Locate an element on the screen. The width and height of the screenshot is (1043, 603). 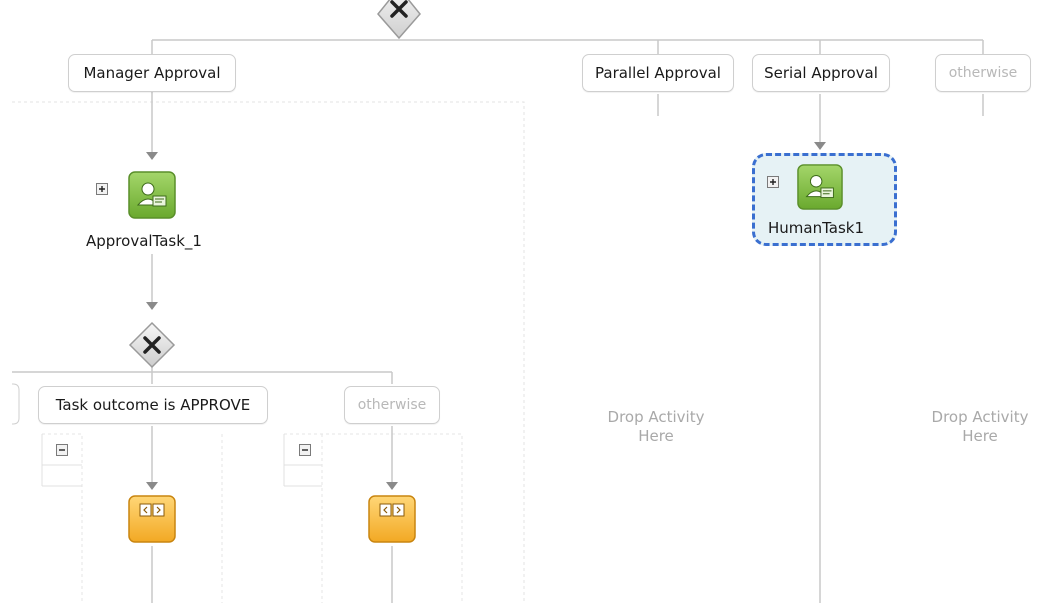
serial-arrow is located at coordinates (820, 146).